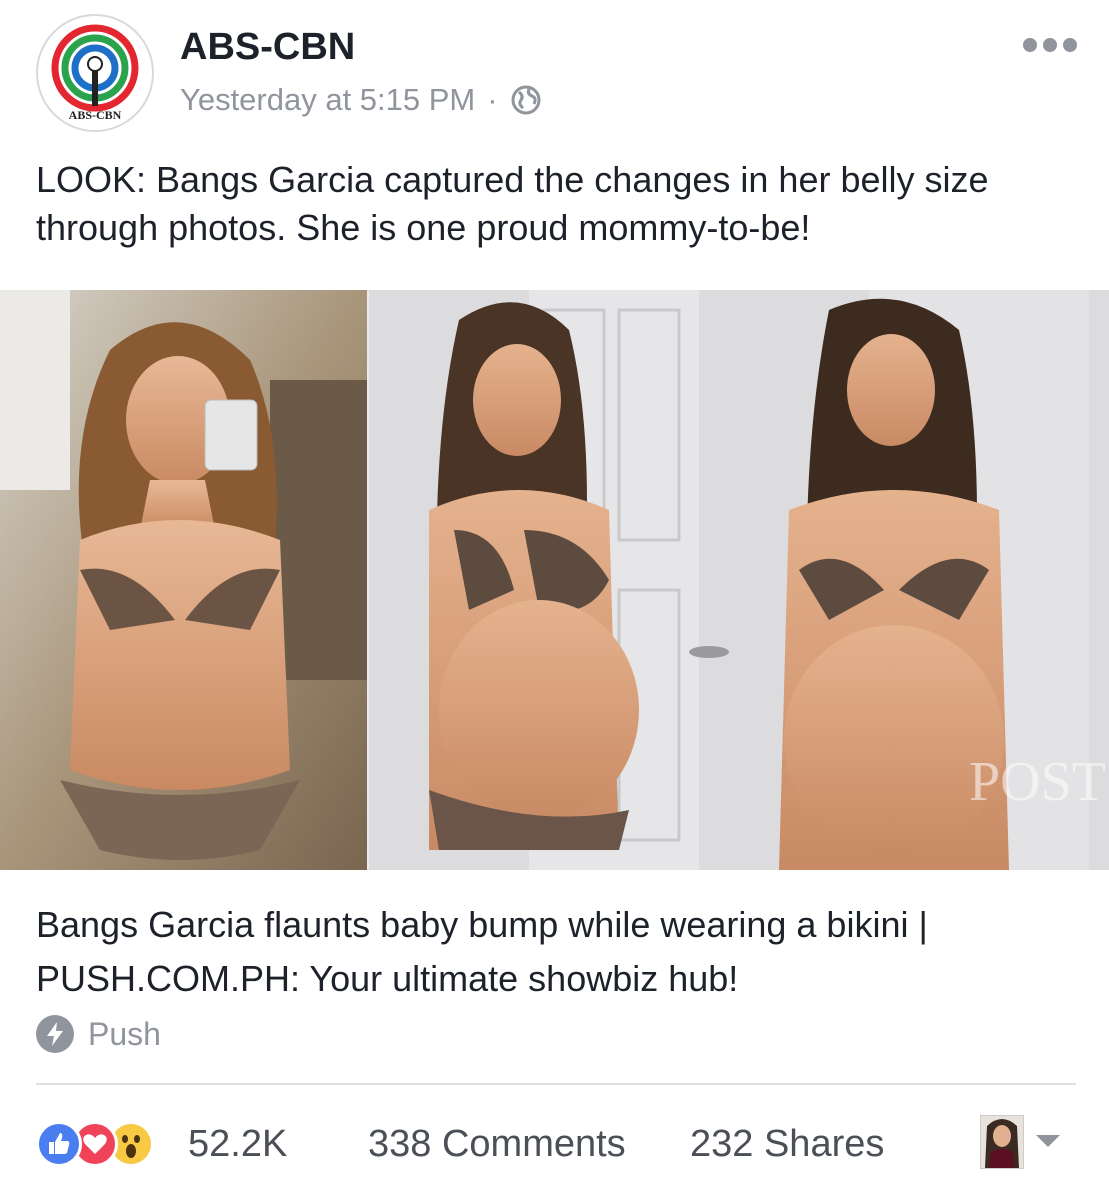 The image size is (1109, 1200). What do you see at coordinates (327, 100) in the screenshot?
I see `post-timestamp: Yesterday at 5:15 PM` at bounding box center [327, 100].